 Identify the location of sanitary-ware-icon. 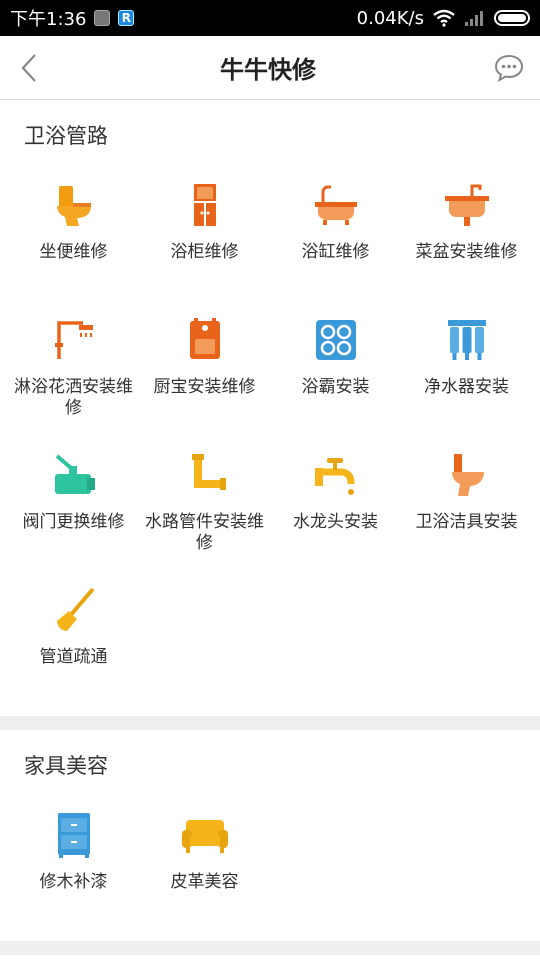
(467, 475).